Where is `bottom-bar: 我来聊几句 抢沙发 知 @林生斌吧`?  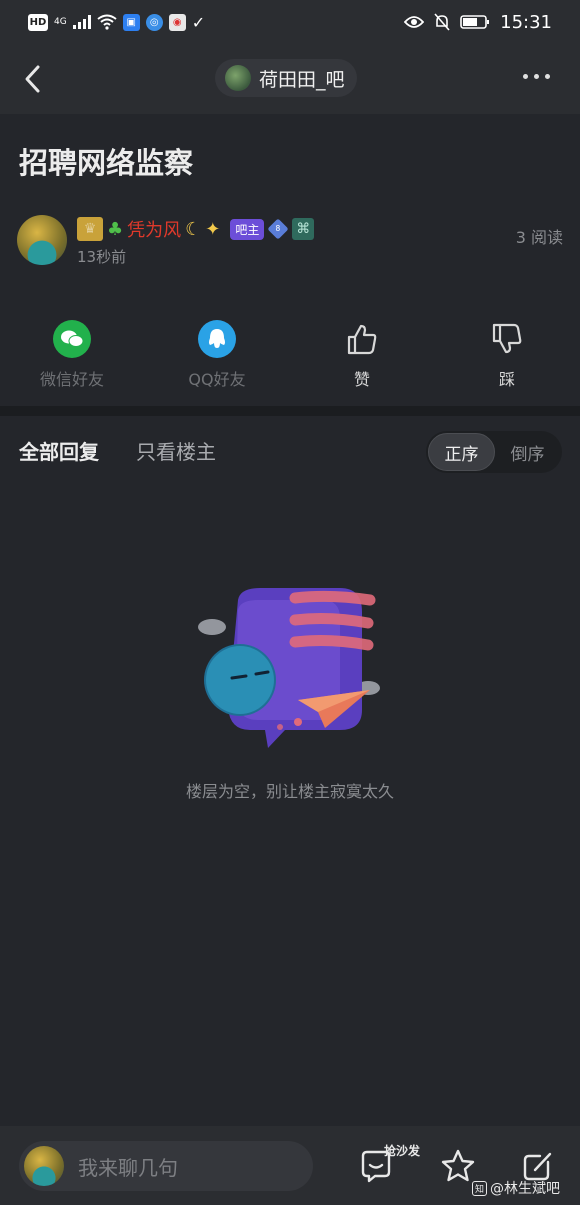 bottom-bar: 我来聊几句 抢沙发 知 @林生斌吧 is located at coordinates (290, 1165).